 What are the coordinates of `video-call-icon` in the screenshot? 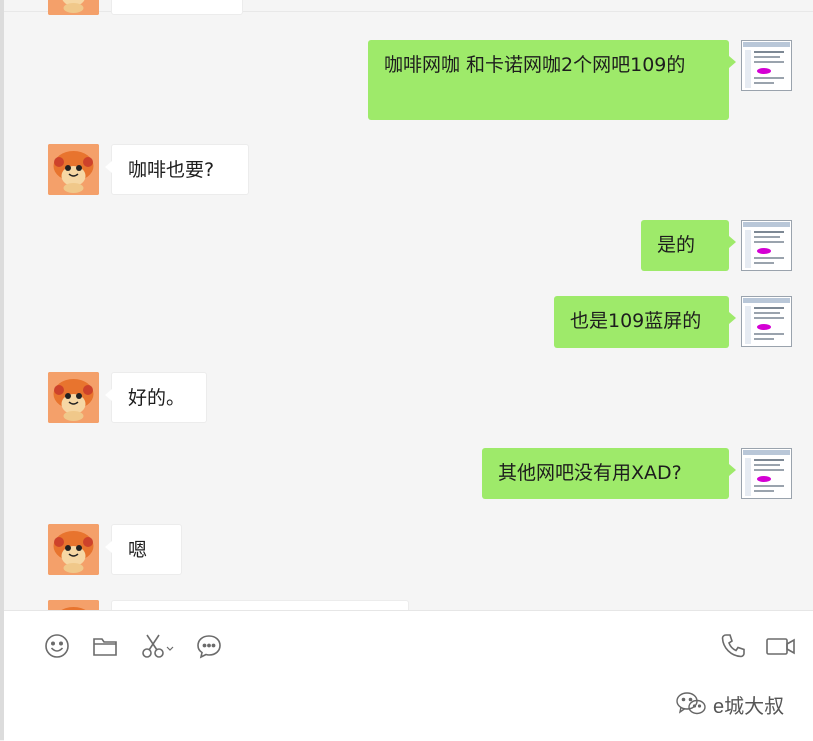 It's located at (781, 646).